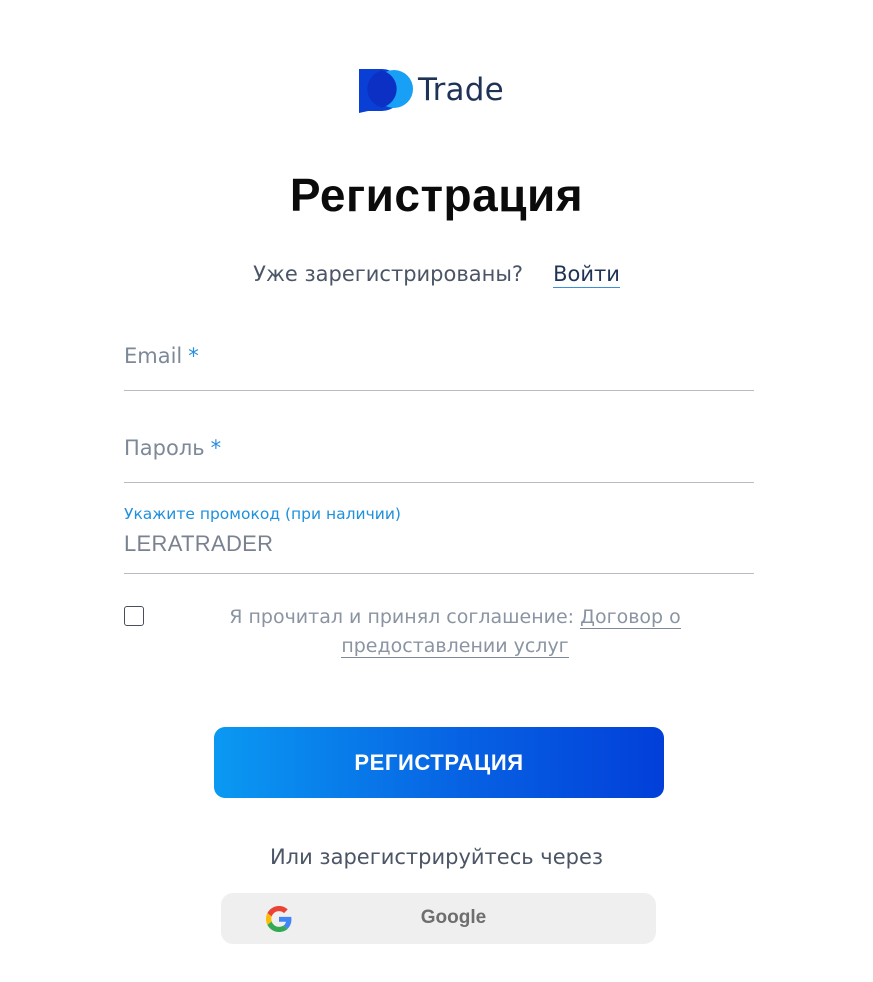 The image size is (873, 982). I want to click on logo-icon, so click(386, 91).